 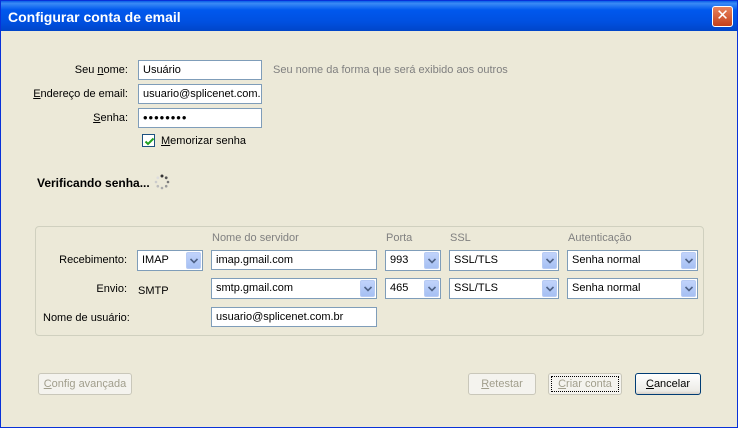 I want to click on incoming-auth-select: Senha normal, so click(x=632, y=260).